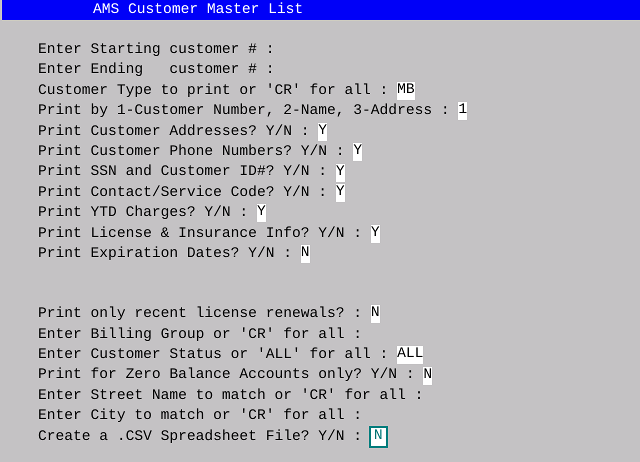 Image resolution: width=640 pixels, height=462 pixels. Describe the element at coordinates (156, 50) in the screenshot. I see `prompt-label: Enter Starting customer # :` at that location.